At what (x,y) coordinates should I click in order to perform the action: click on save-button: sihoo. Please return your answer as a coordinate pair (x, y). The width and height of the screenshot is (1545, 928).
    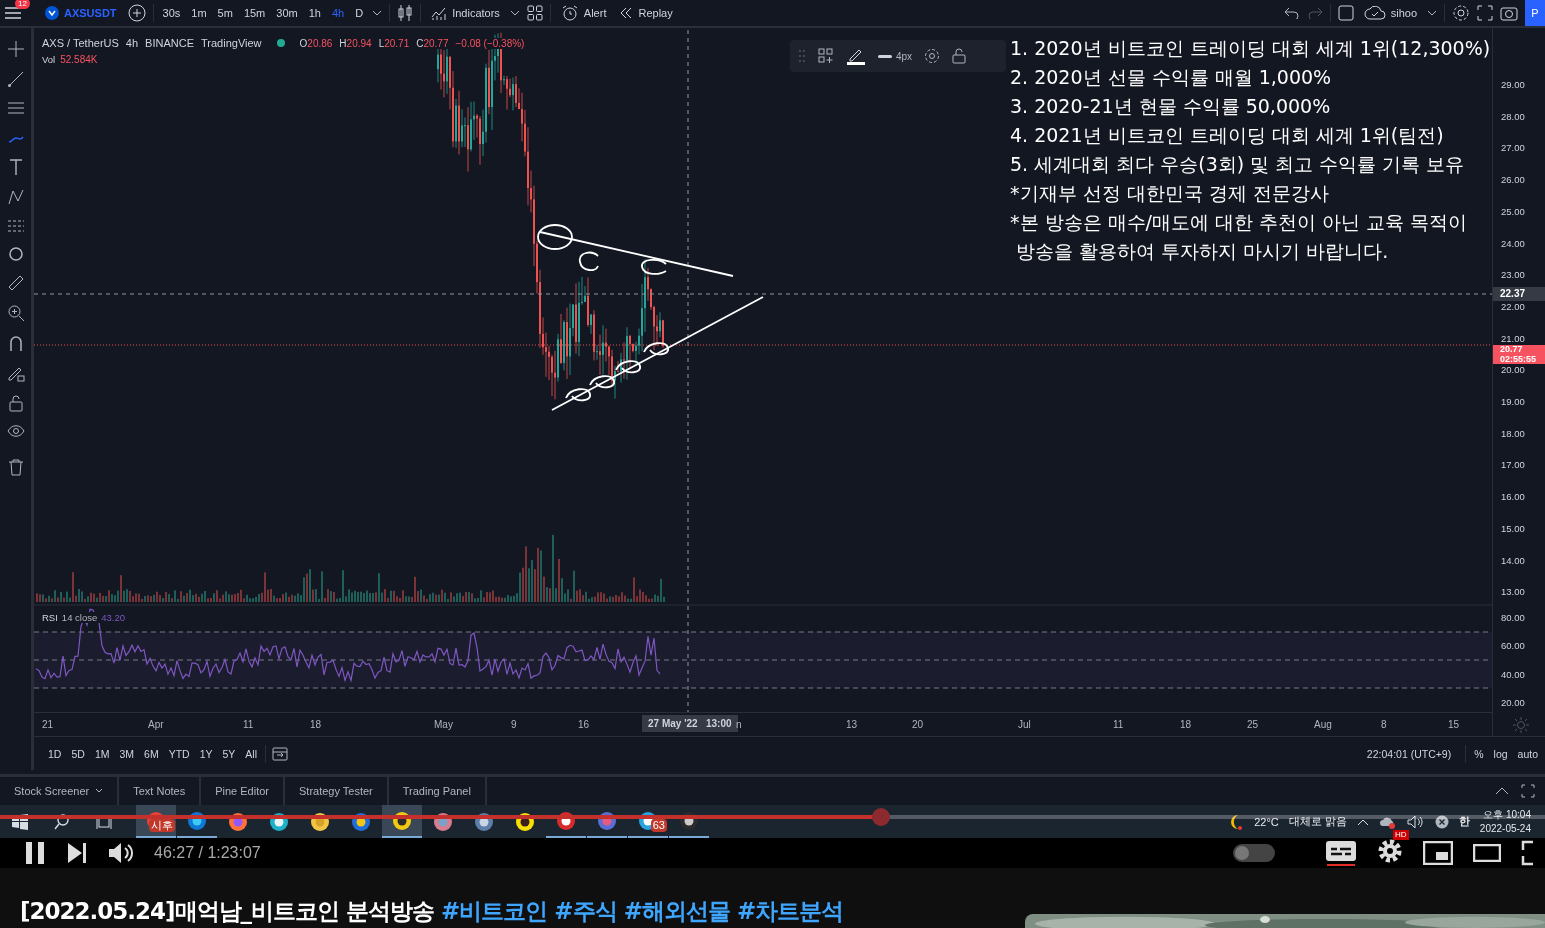
    Looking at the image, I should click on (1390, 13).